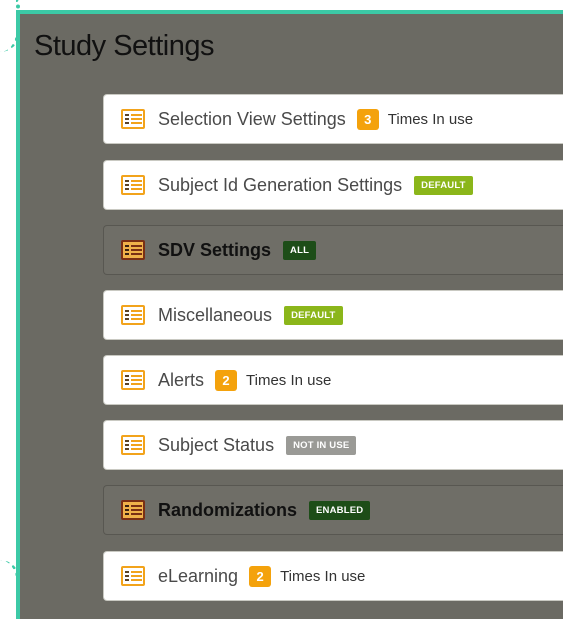 The width and height of the screenshot is (563, 619). Describe the element at coordinates (198, 575) in the screenshot. I see `setting-label: eLearning` at that location.